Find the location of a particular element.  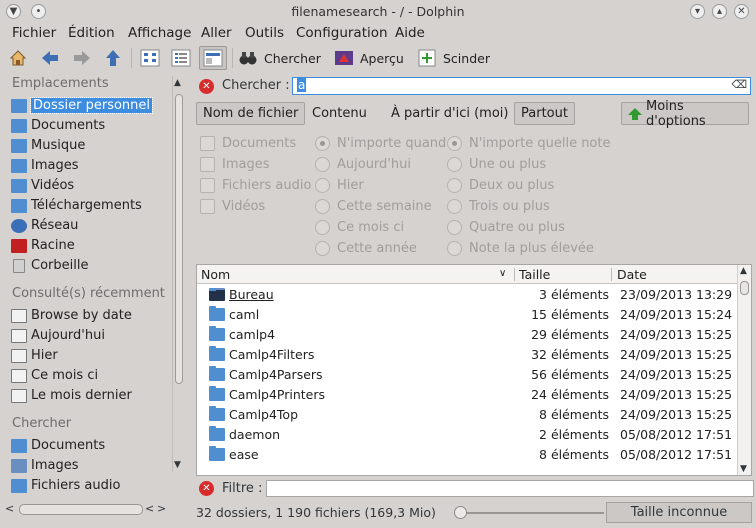

date-yesterday-radio: Hier is located at coordinates (339, 185).